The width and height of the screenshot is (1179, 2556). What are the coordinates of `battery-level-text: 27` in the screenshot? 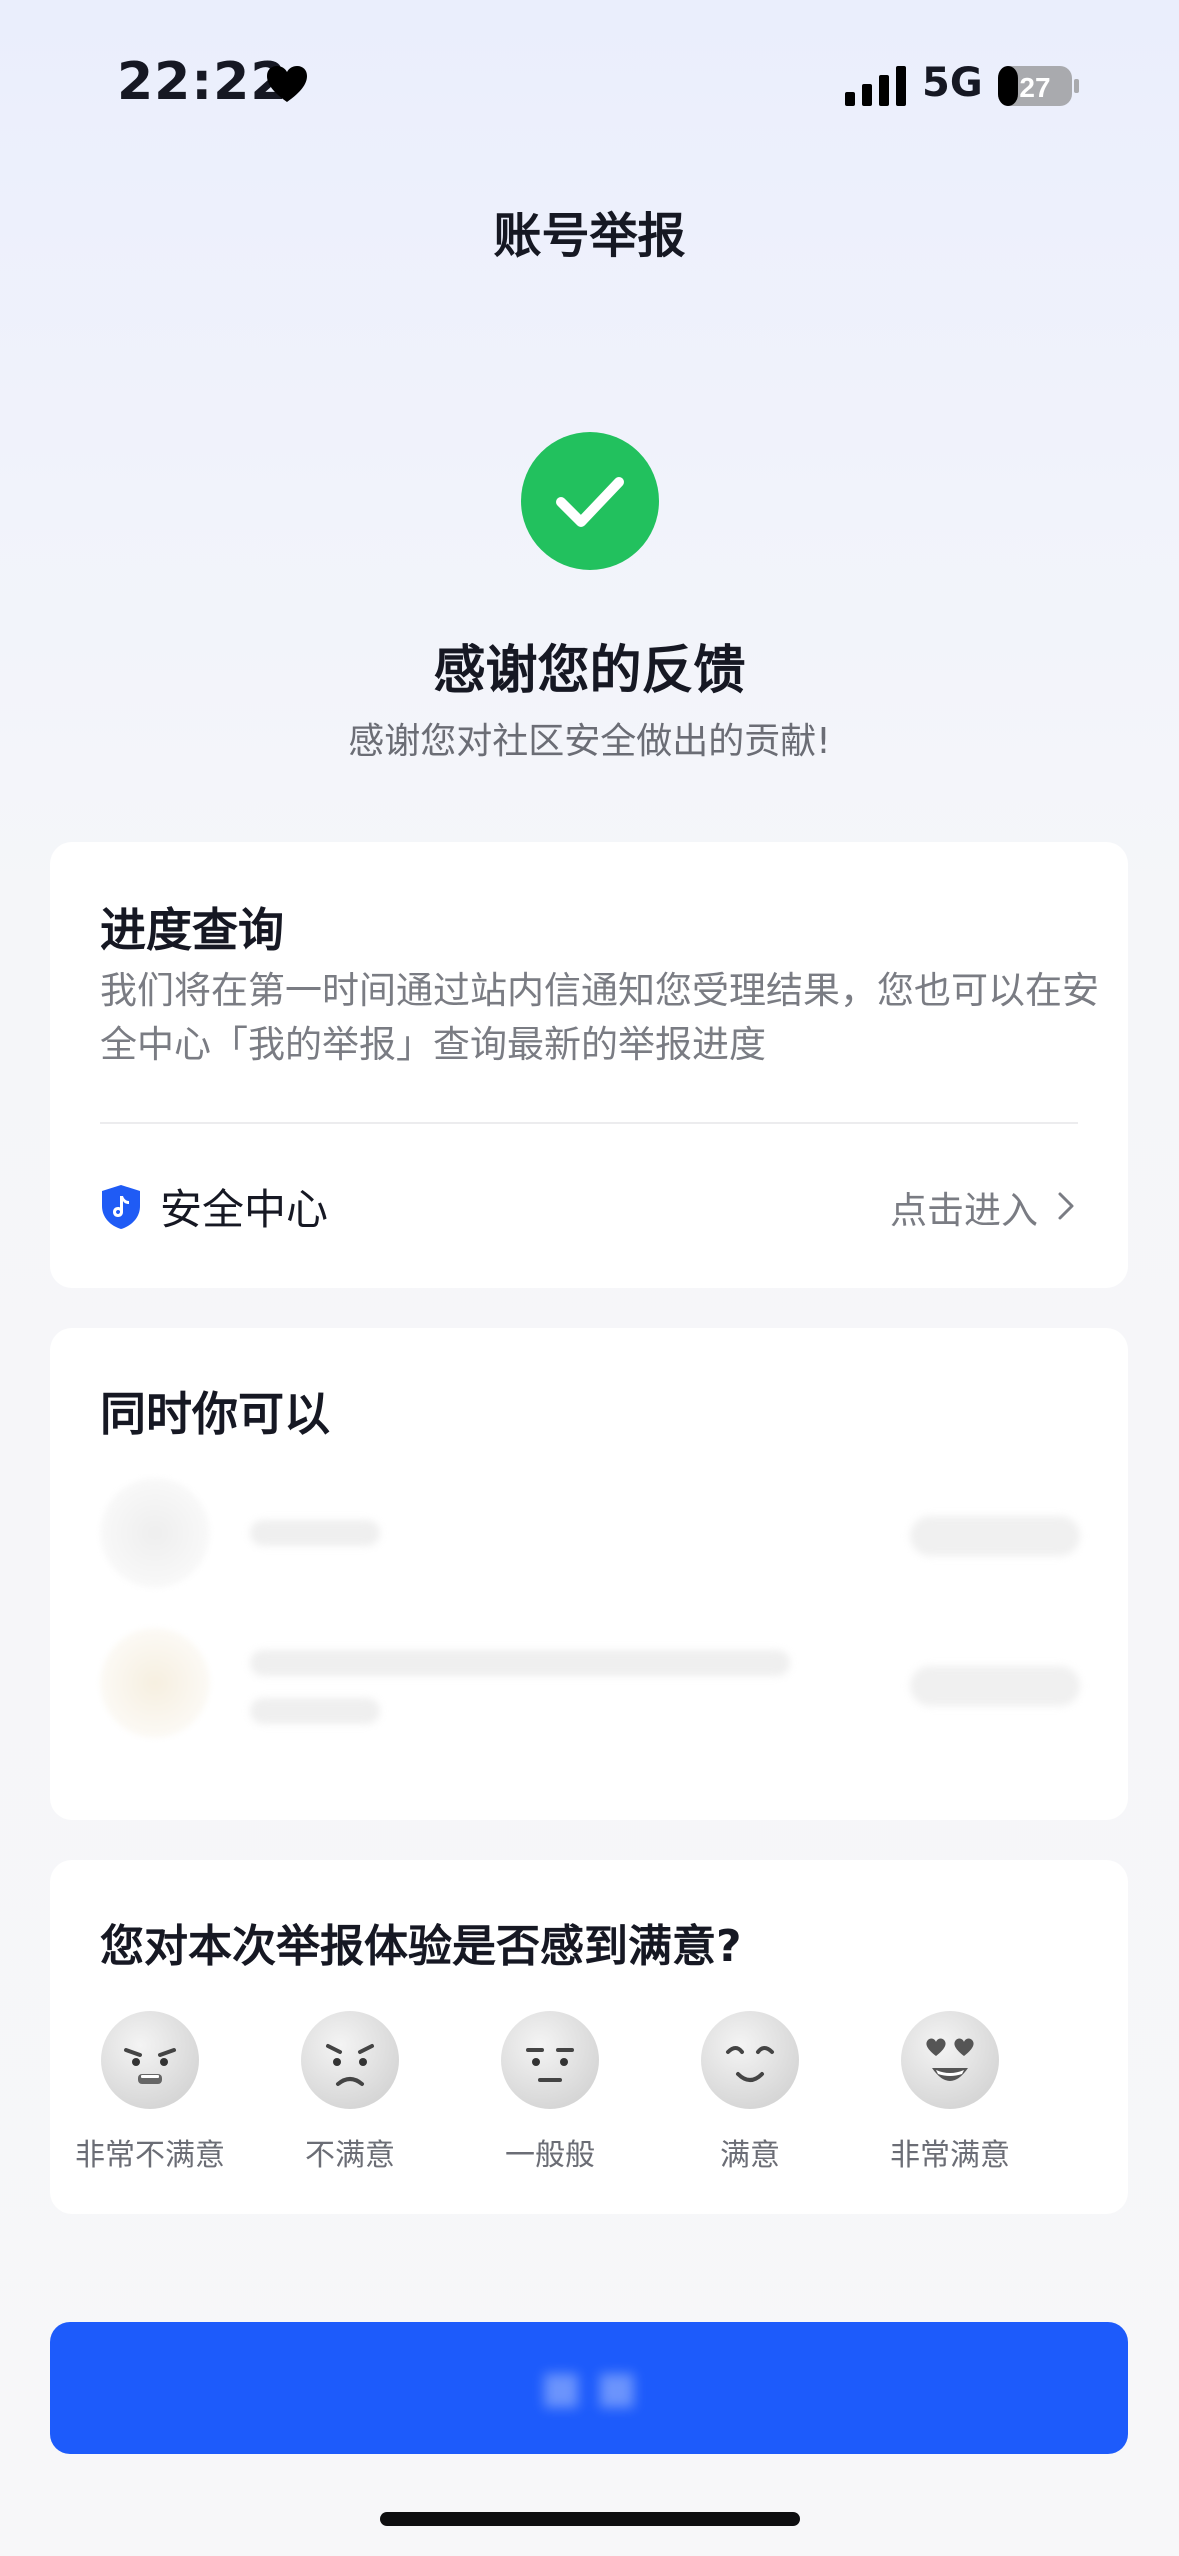 It's located at (1034, 87).